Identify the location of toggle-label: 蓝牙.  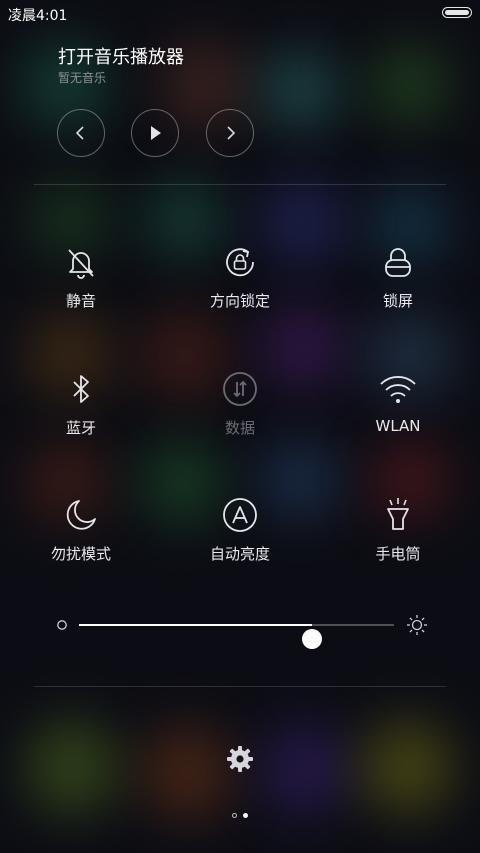
(80, 428).